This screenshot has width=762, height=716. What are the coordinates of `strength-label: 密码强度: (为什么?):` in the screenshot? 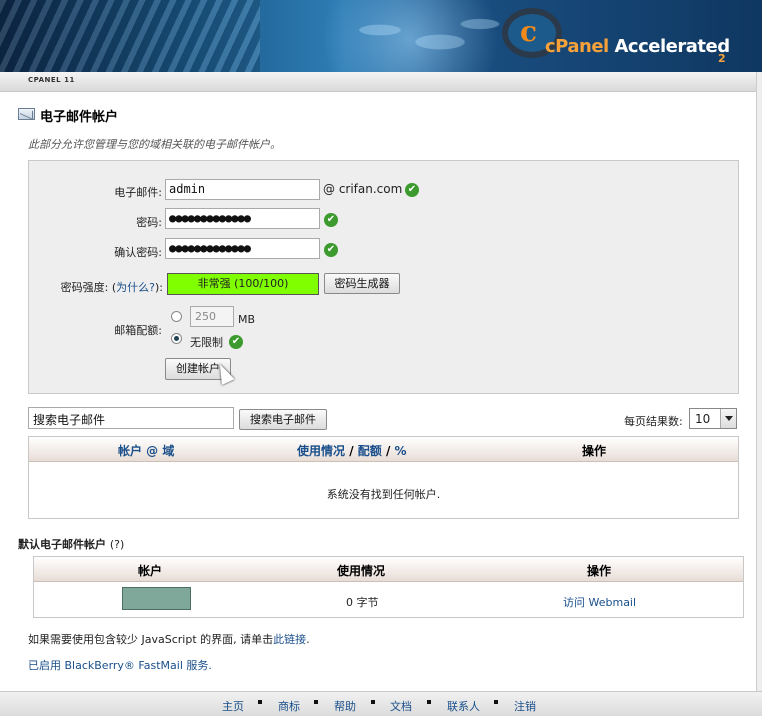 It's located at (101, 287).